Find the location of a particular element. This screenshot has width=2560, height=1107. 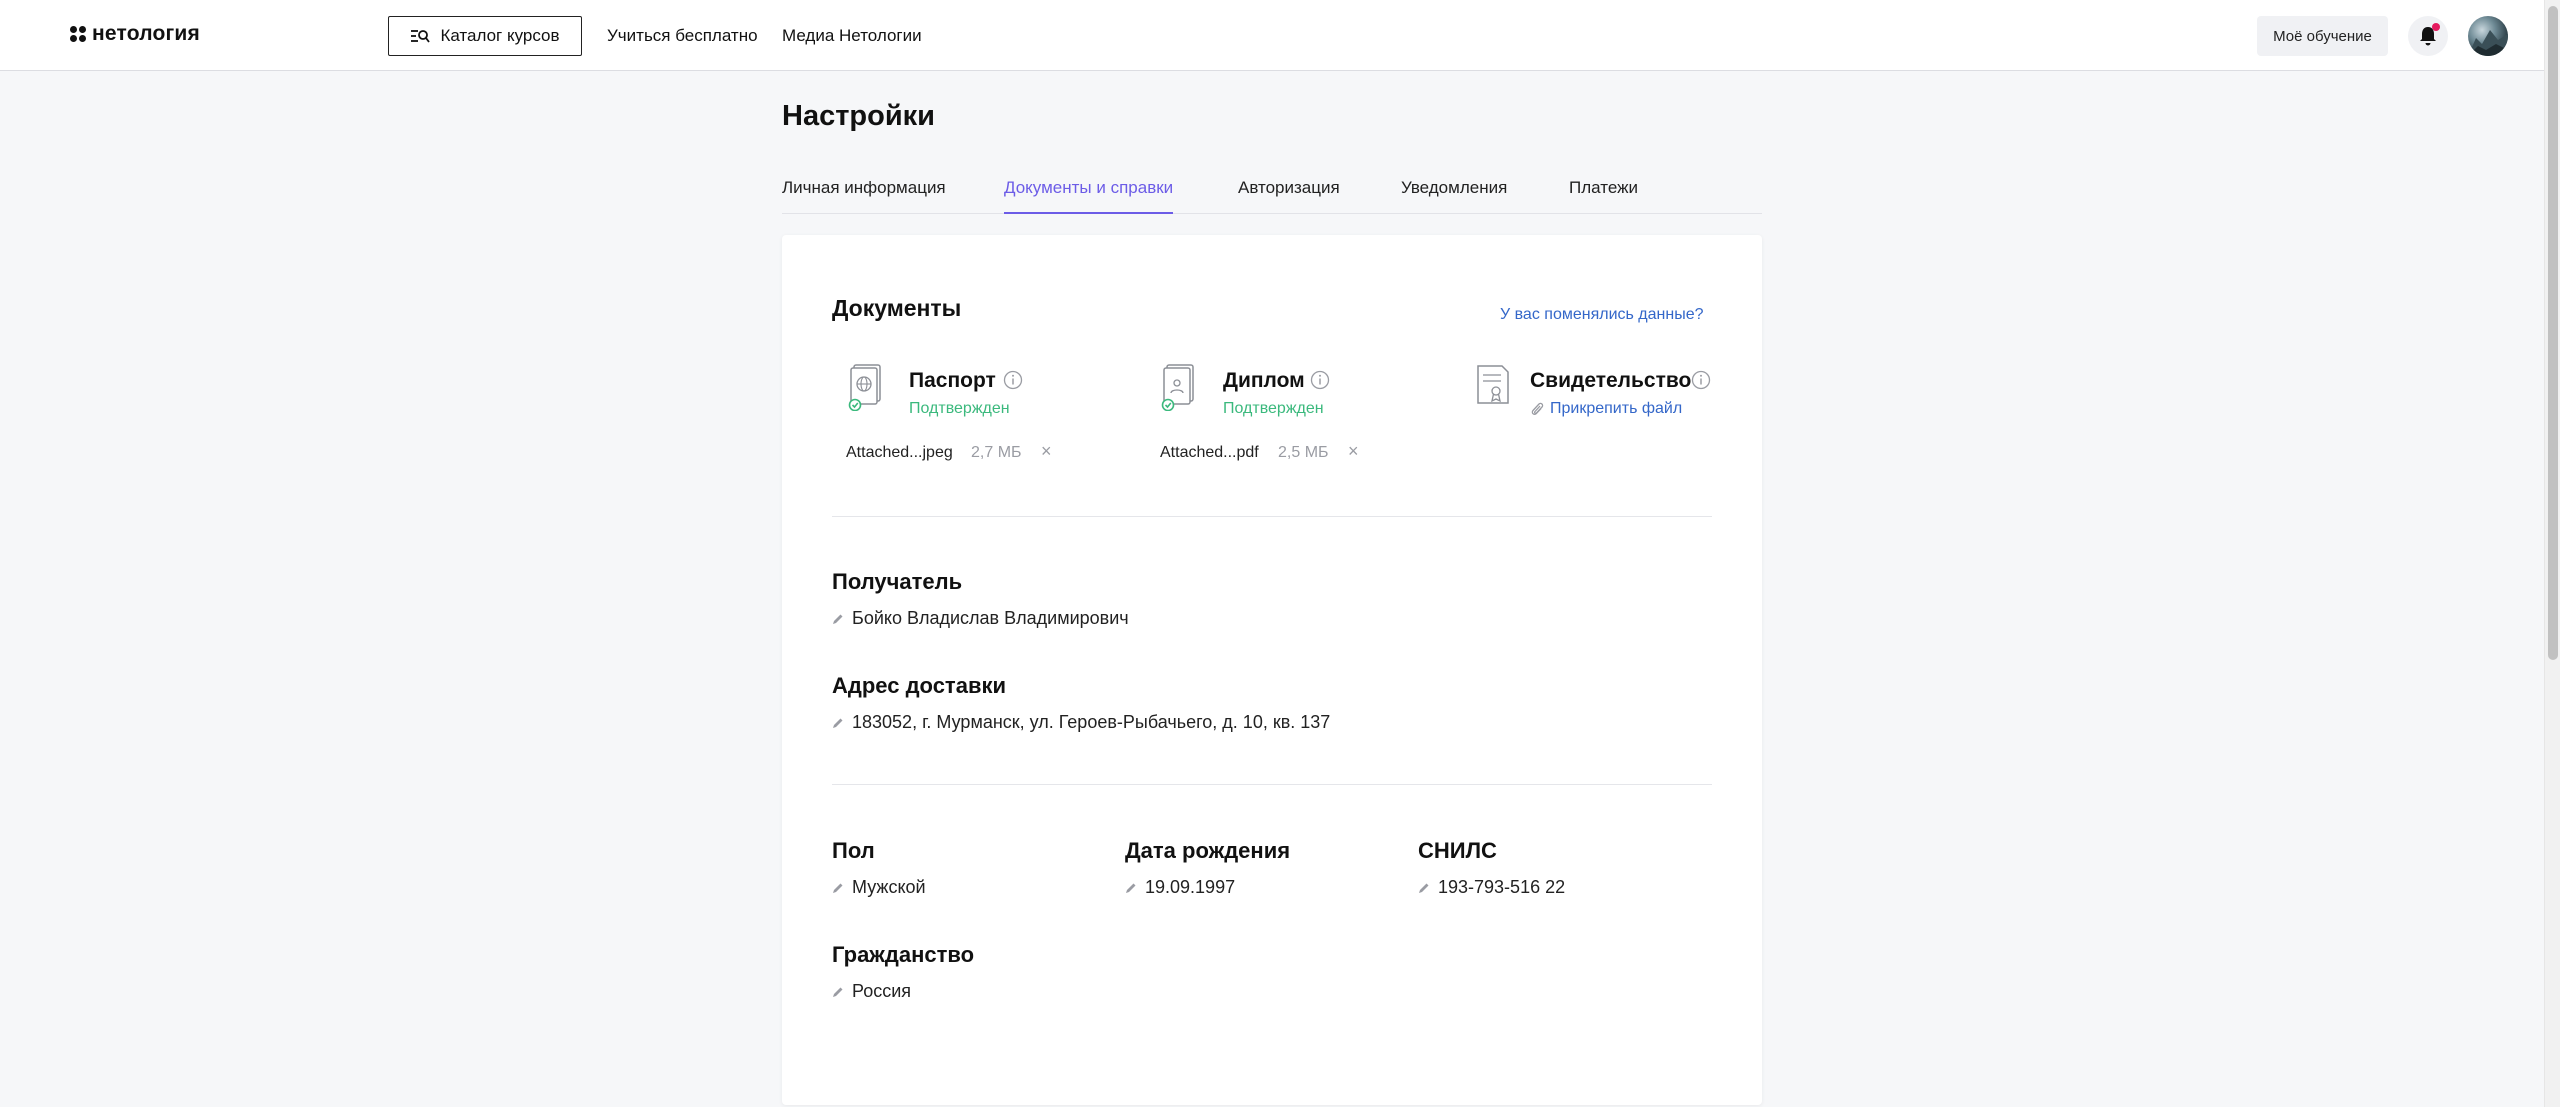

tab-documents: Документы и справки is located at coordinates (1089, 196).